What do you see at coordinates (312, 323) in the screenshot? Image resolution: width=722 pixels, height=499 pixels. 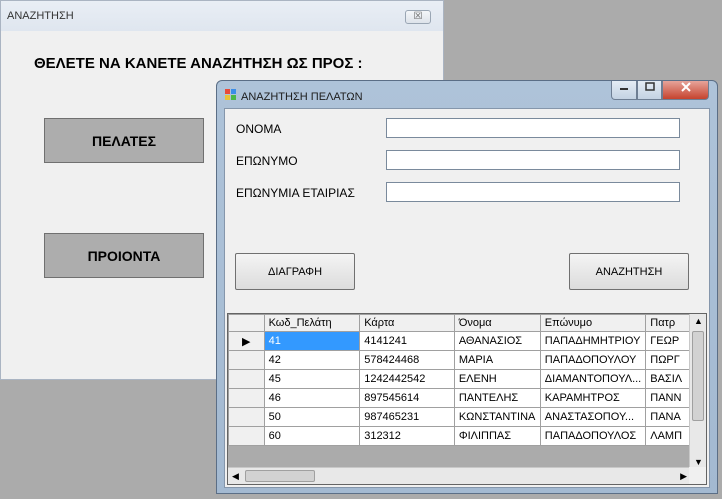 I see `column-header: Κωδ_Πελάτη` at bounding box center [312, 323].